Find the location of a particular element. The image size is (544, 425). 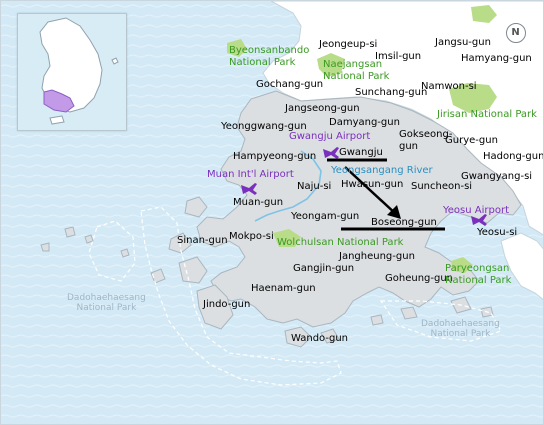

label-hwasun: Hwasun-gun is located at coordinates (372, 184).